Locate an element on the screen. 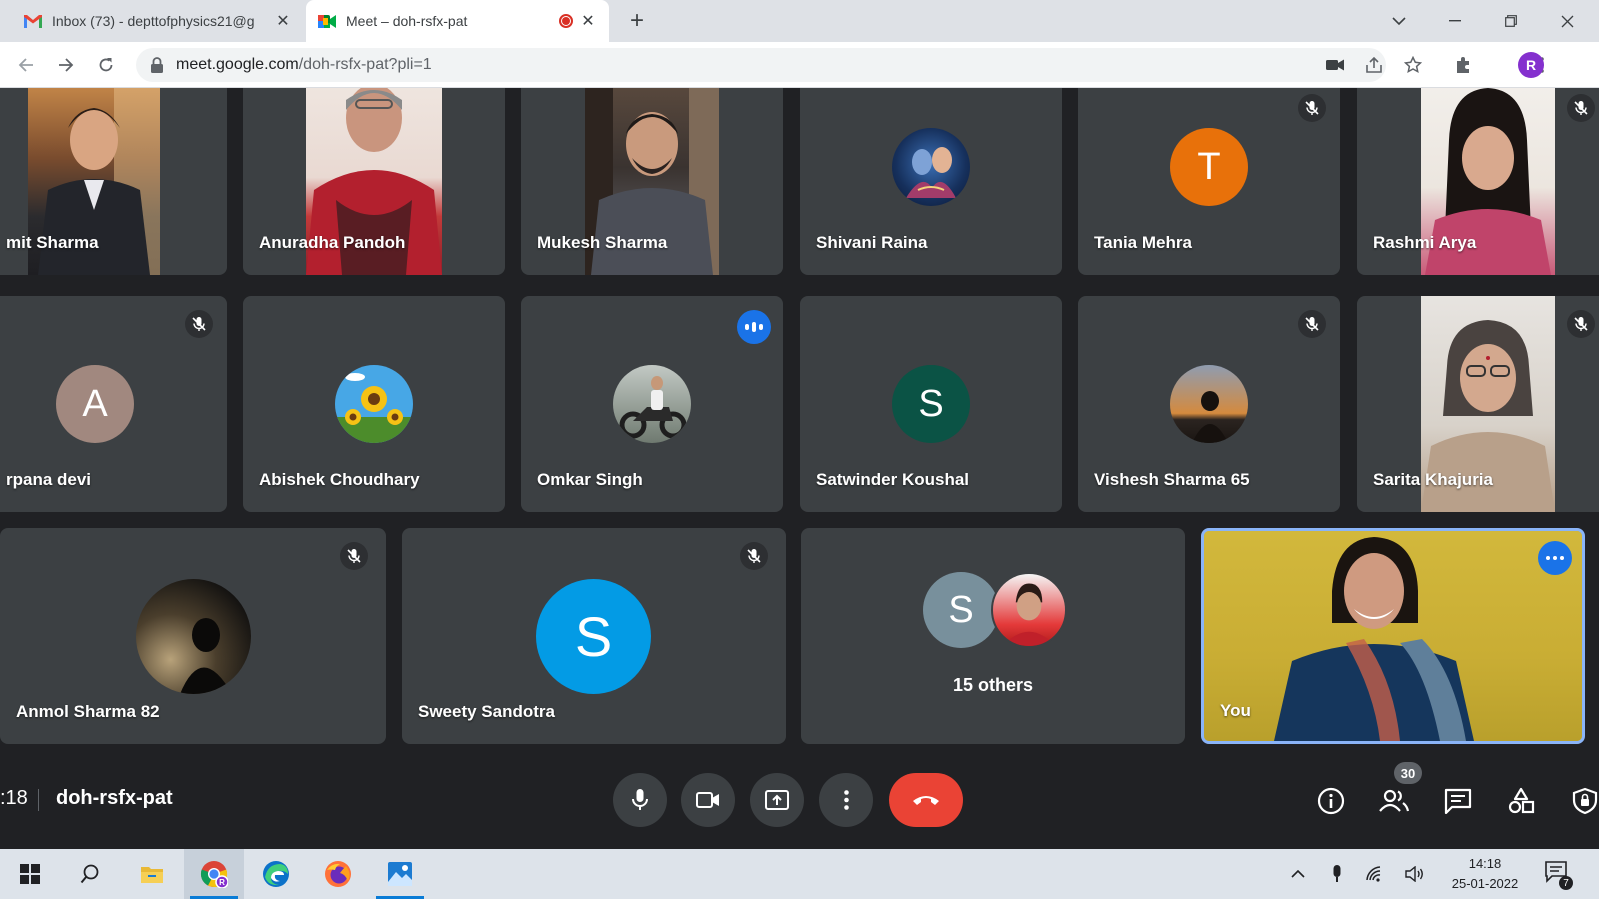 The height and width of the screenshot is (899, 1599). meeting-time: :18 is located at coordinates (14, 798).